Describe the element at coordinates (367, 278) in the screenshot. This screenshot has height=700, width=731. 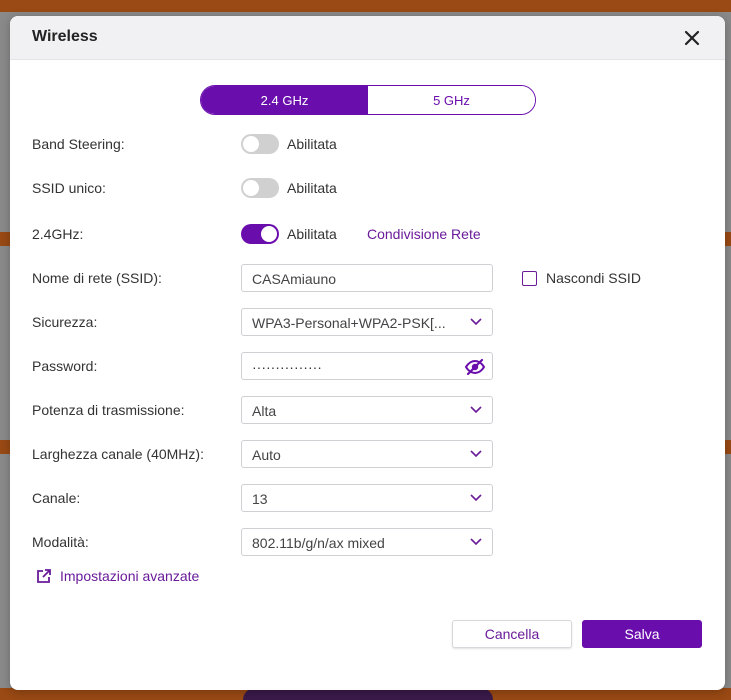
I see `ssid-input: CASAmiauno` at that location.